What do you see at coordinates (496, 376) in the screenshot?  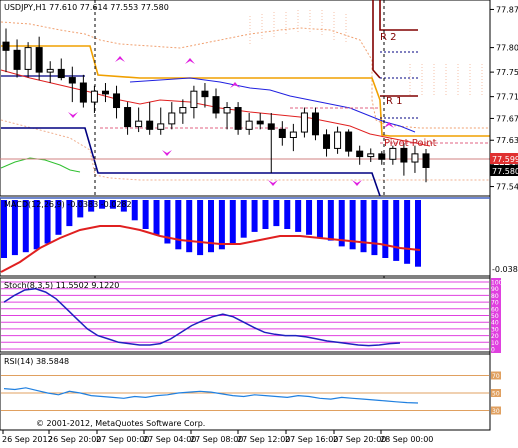 I see `rsi-level-label: 70` at bounding box center [496, 376].